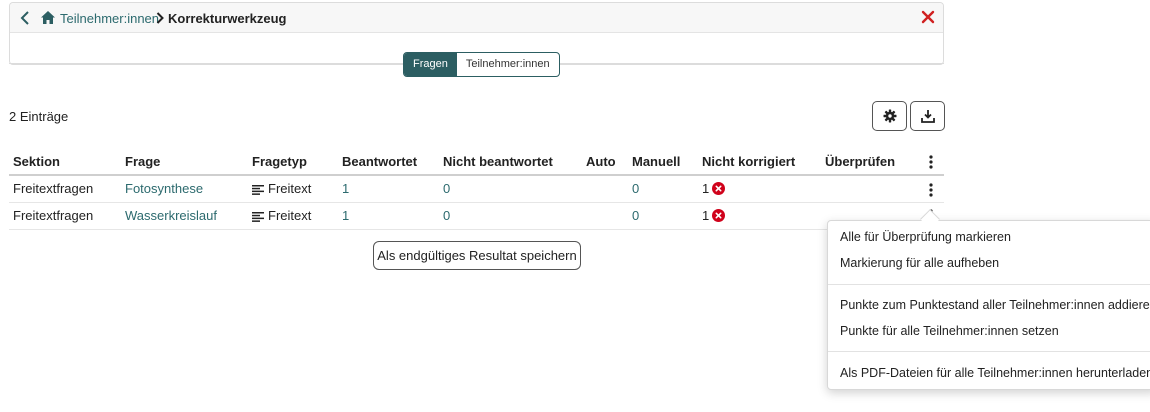  I want to click on question-link: Fotosynthese, so click(164, 188).